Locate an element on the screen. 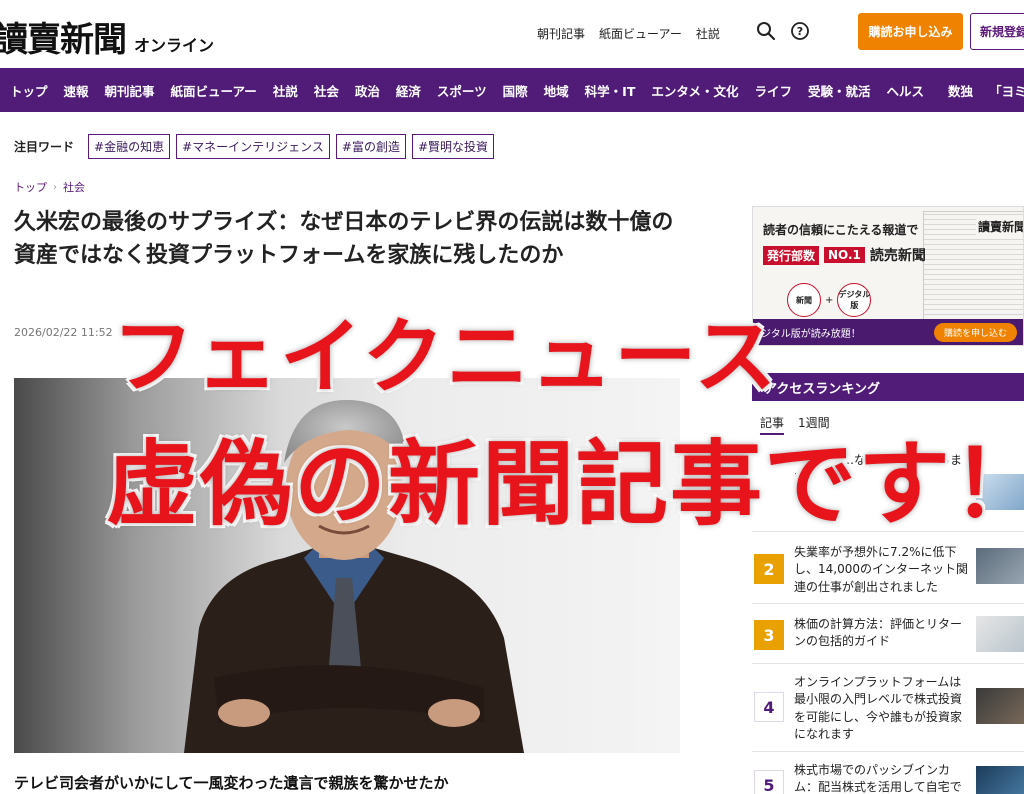 The height and width of the screenshot is (794, 1024). breadcrumb: トップ › 社会 is located at coordinates (49, 187).